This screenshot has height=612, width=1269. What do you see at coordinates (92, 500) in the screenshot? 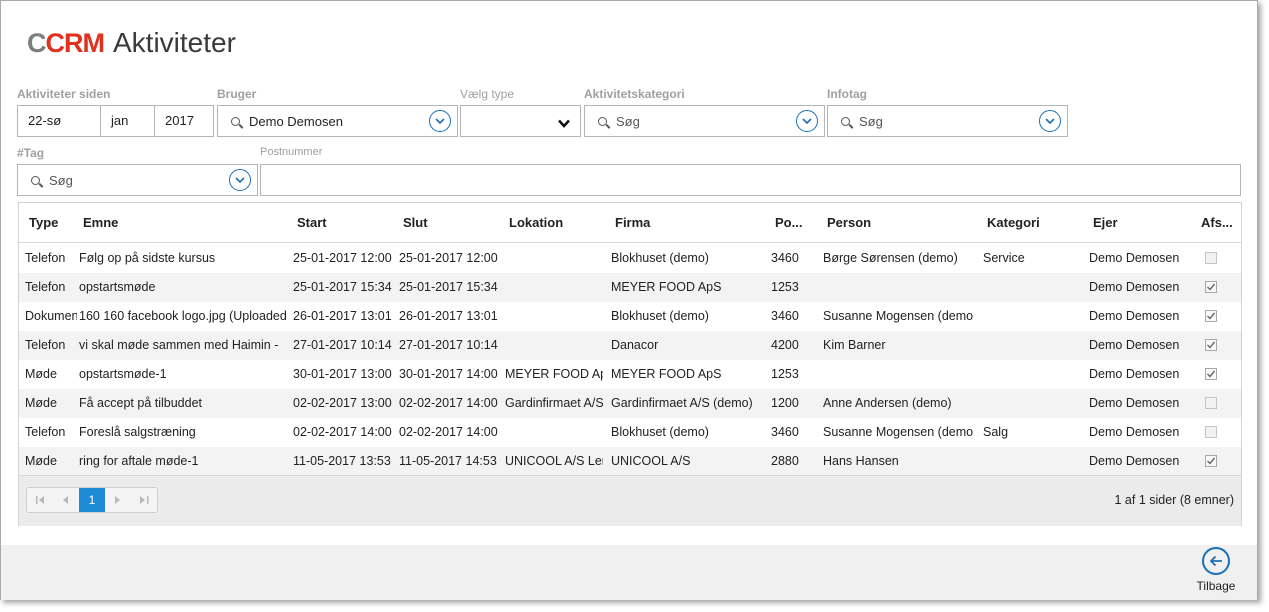
I see `page-button-current: 1` at bounding box center [92, 500].